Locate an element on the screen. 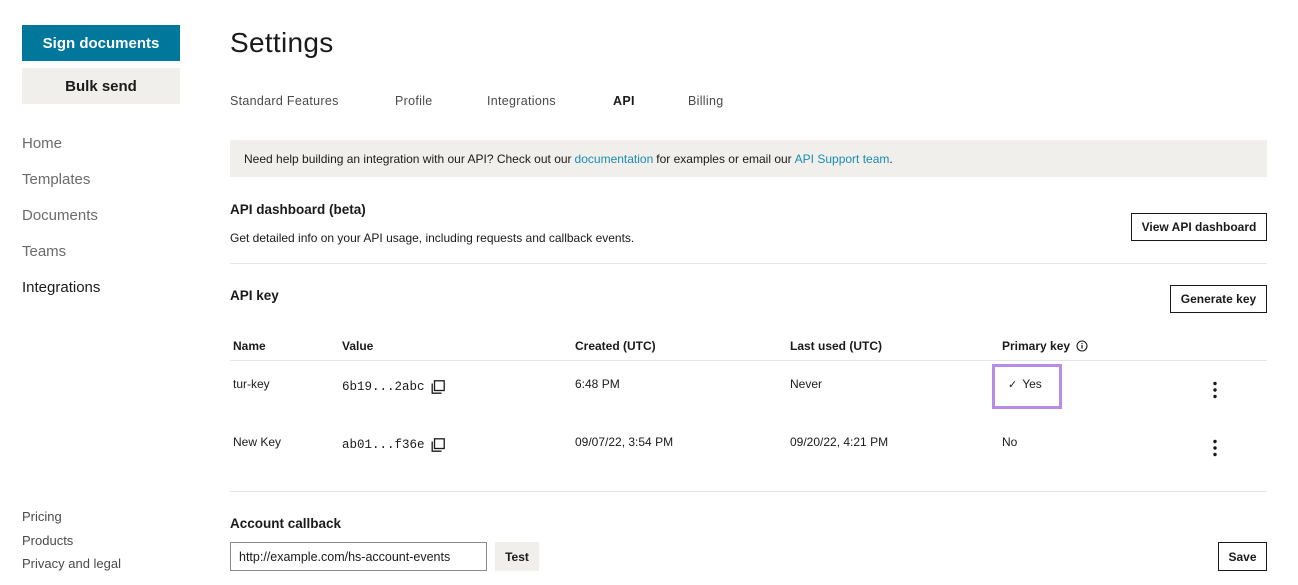 The image size is (1298, 585). key-value: ab01...f36e is located at coordinates (393, 445).